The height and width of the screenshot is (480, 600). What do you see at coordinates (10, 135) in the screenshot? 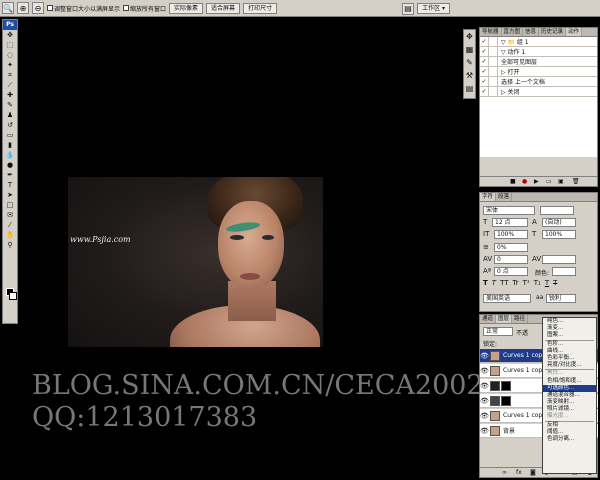
I see `eraser-tool-icon: ▭` at bounding box center [10, 135].